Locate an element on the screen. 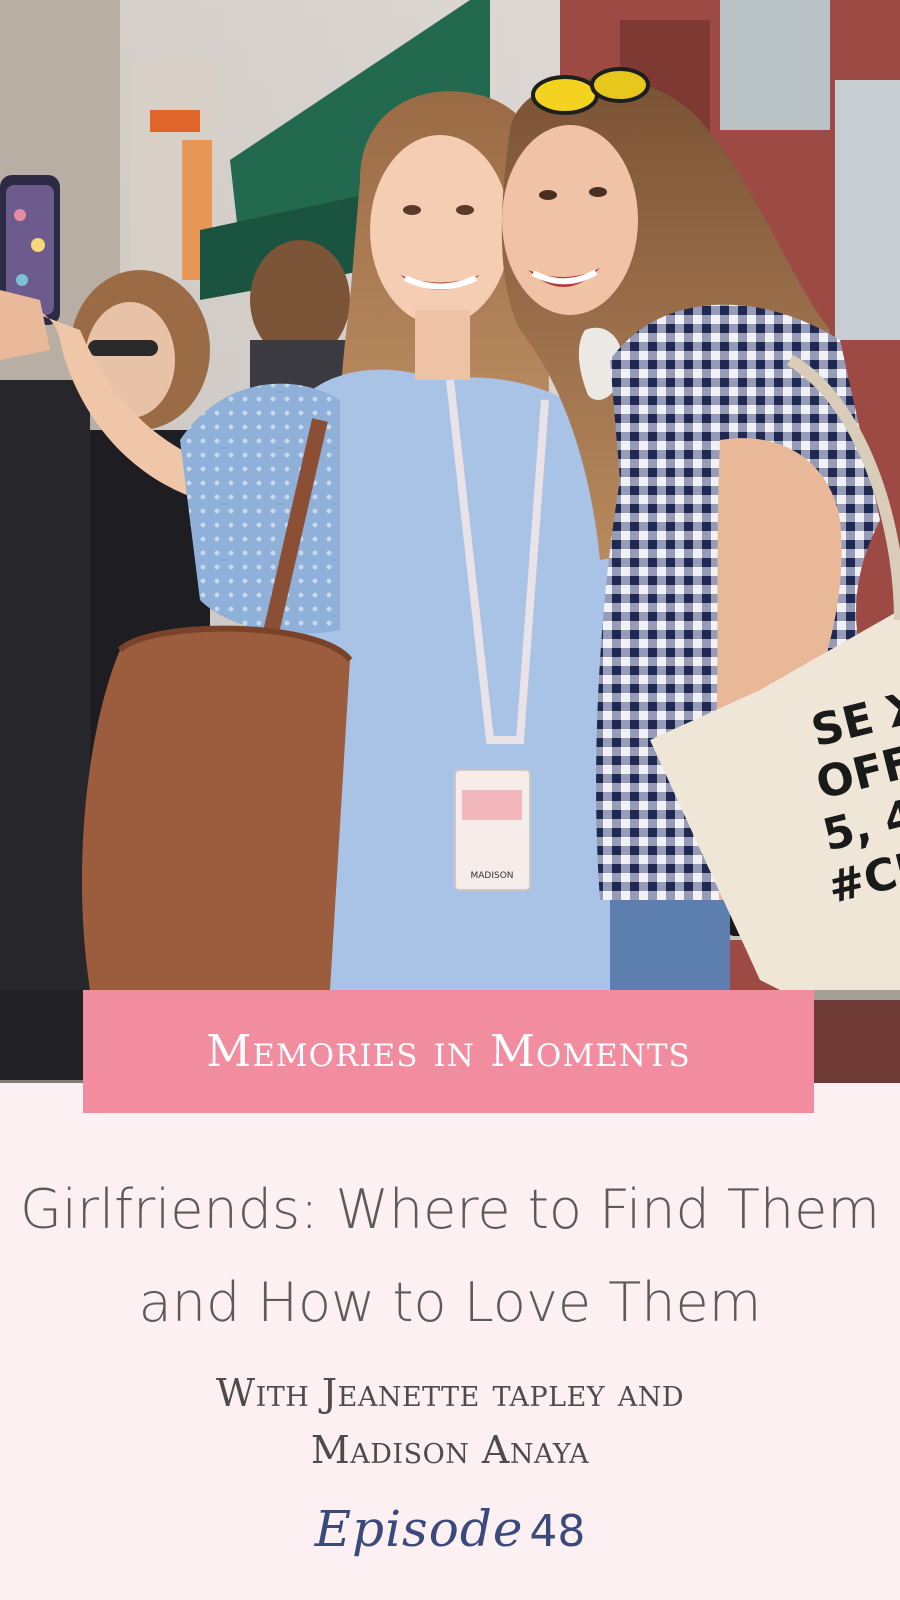  series-banner: Memories in Moments is located at coordinates (448, 1051).